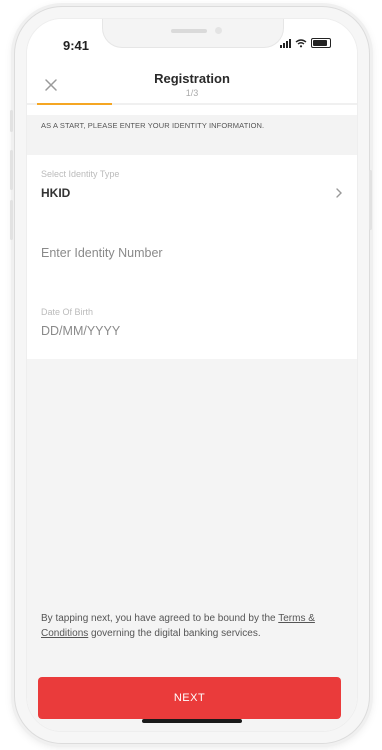 The image size is (382, 750). Describe the element at coordinates (192, 104) in the screenshot. I see `progress-bar` at that location.